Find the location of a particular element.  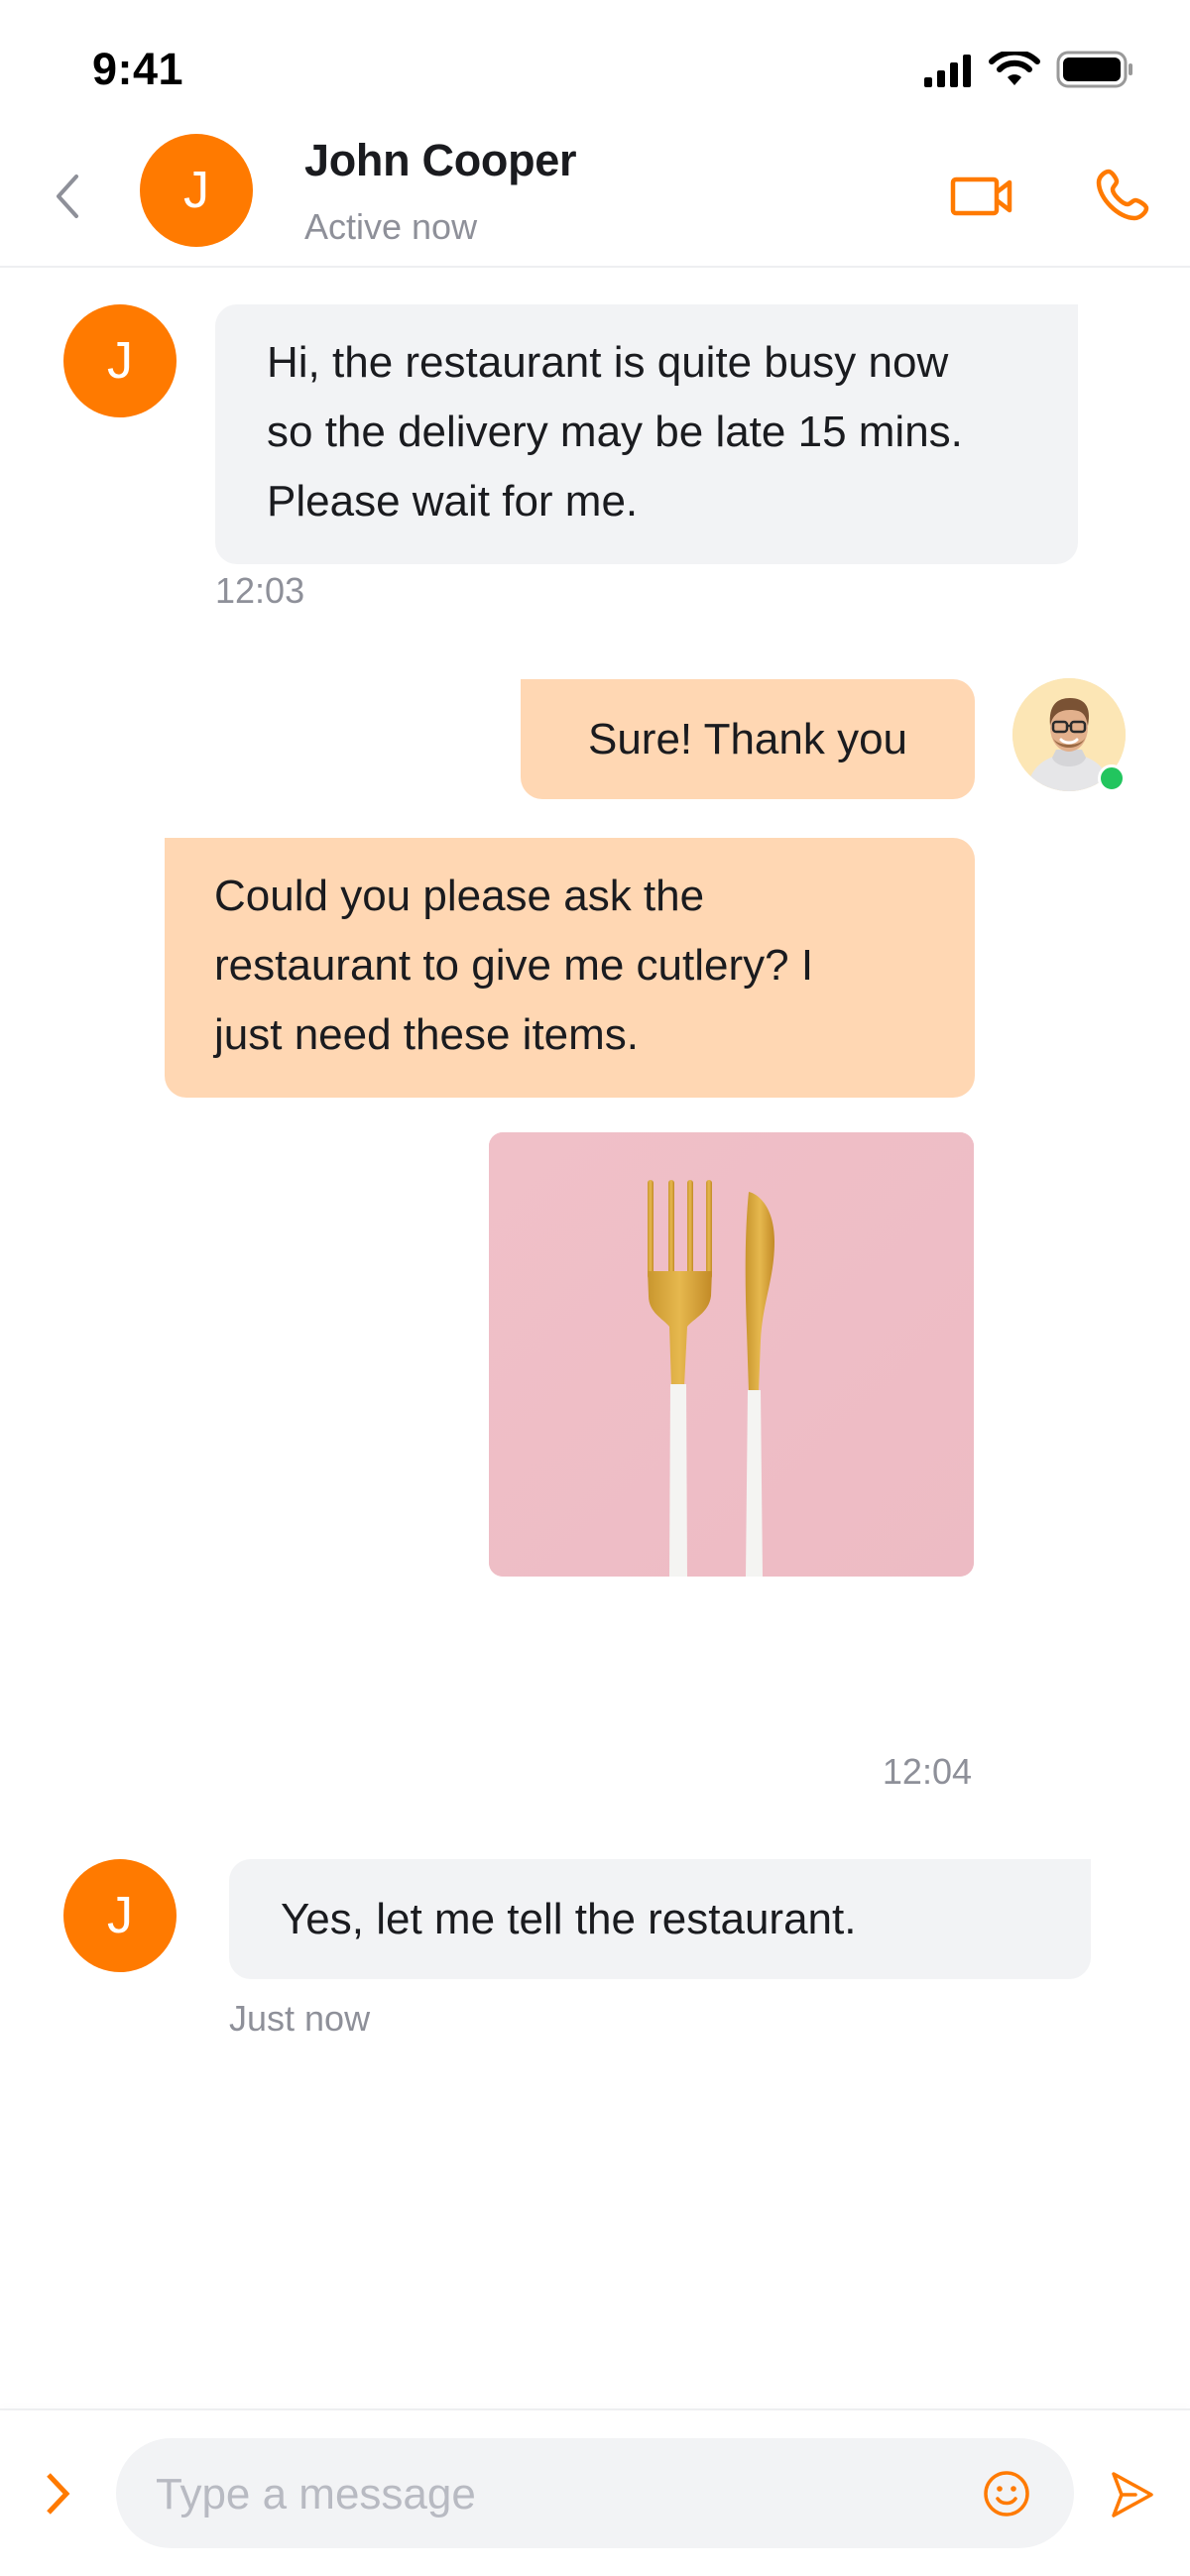

voice-call-button is located at coordinates (1122, 195).